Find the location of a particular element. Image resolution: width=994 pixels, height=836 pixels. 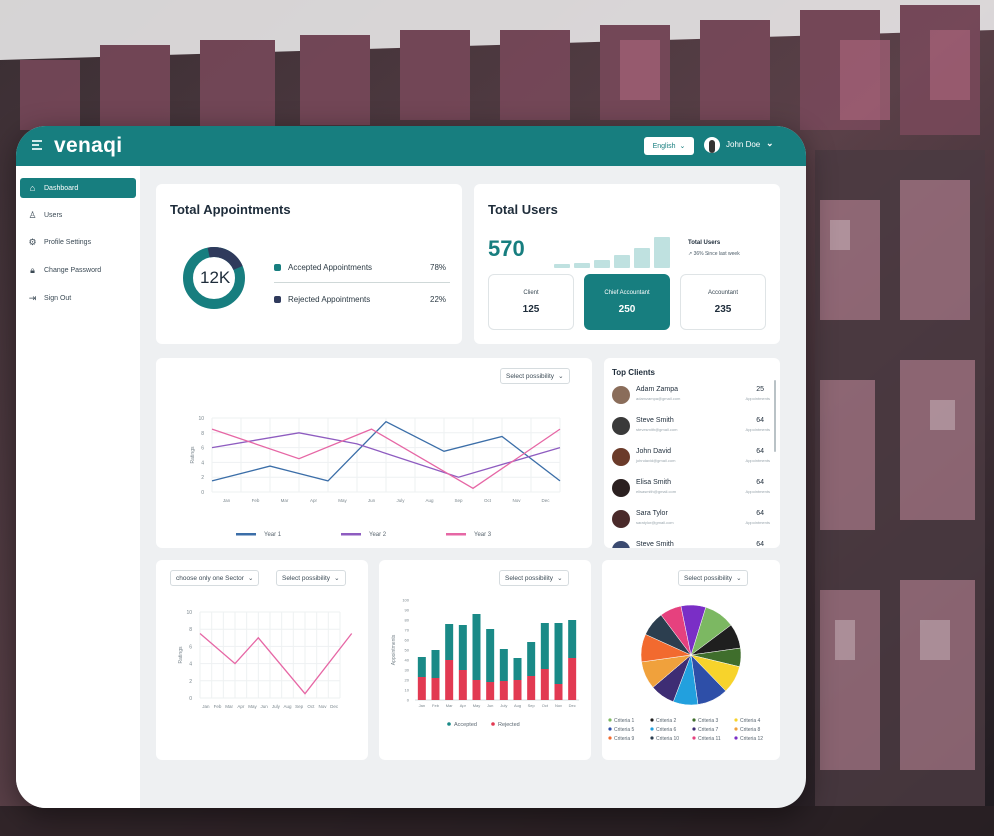

legend-label: Criteria 7 is located at coordinates (708, 730).